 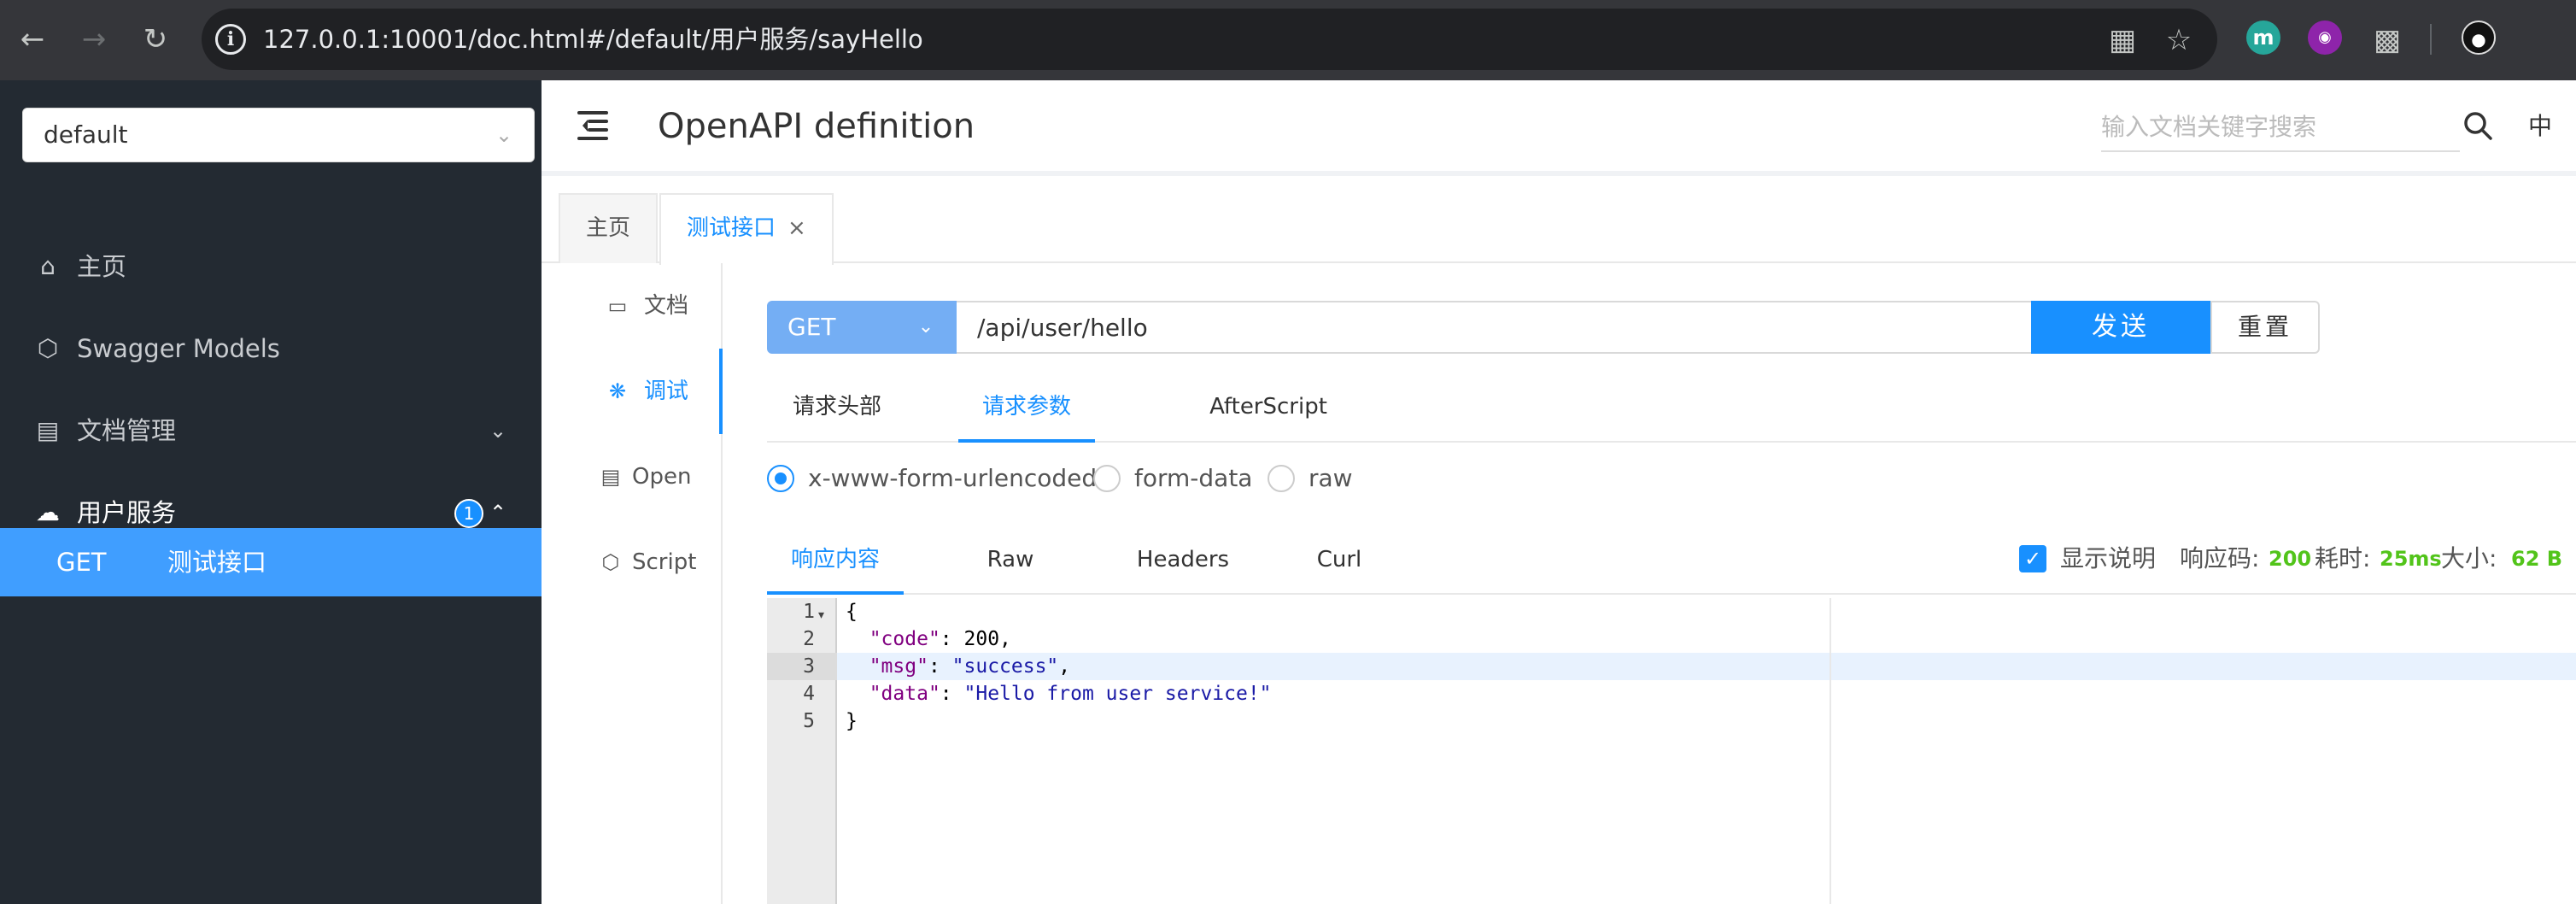 I want to click on code-line: {, so click(x=852, y=612).